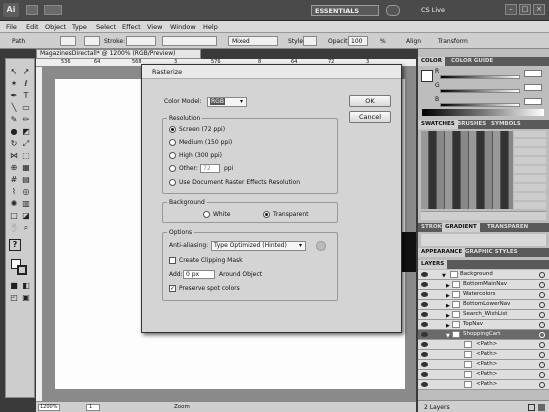 This screenshot has height=412, width=549. What do you see at coordinates (26, 131) in the screenshot?
I see `eraser-icon: ◩` at bounding box center [26, 131].